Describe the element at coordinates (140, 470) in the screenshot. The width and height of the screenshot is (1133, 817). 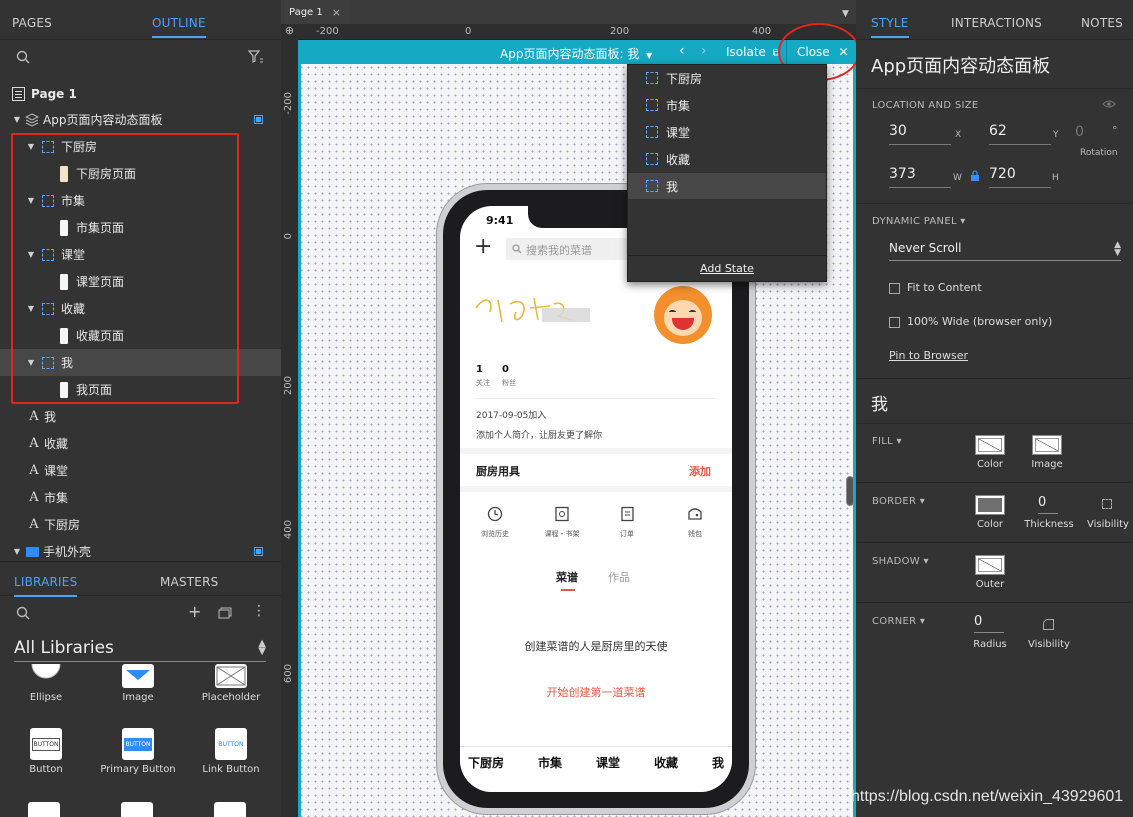
I see `tree-text-2: A 课堂` at that location.